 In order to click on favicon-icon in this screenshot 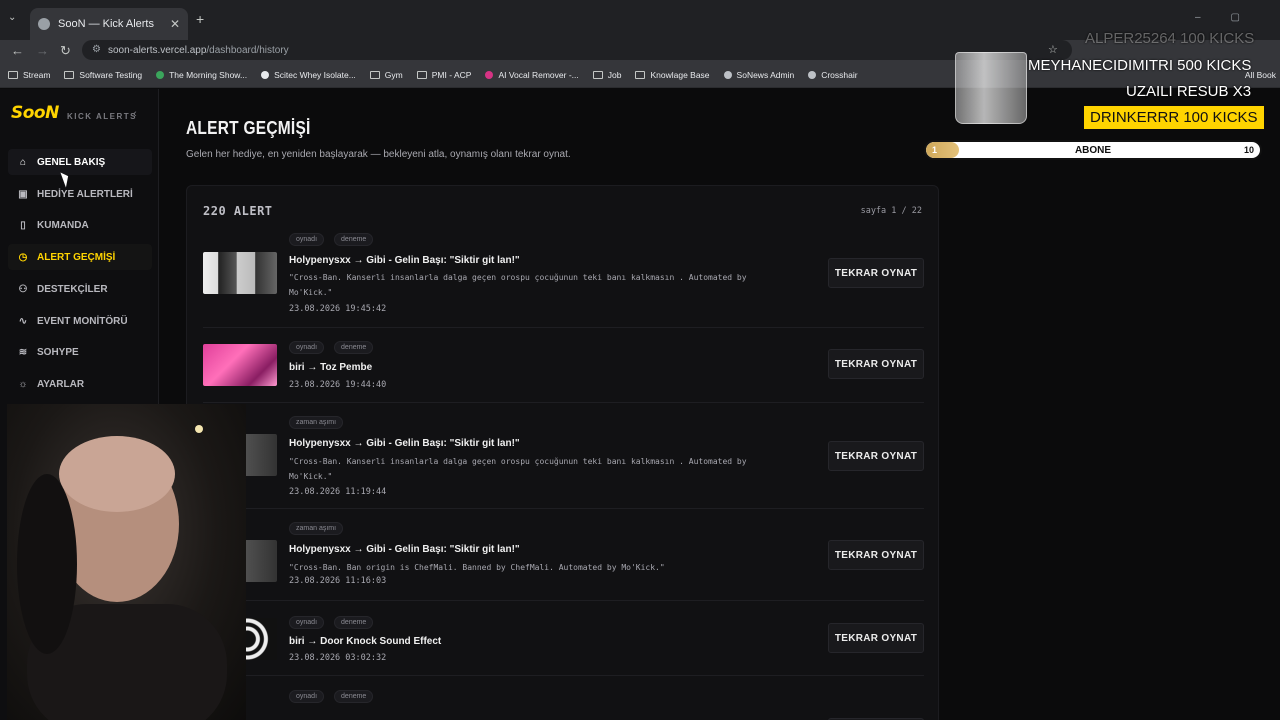, I will do `click(44, 24)`.